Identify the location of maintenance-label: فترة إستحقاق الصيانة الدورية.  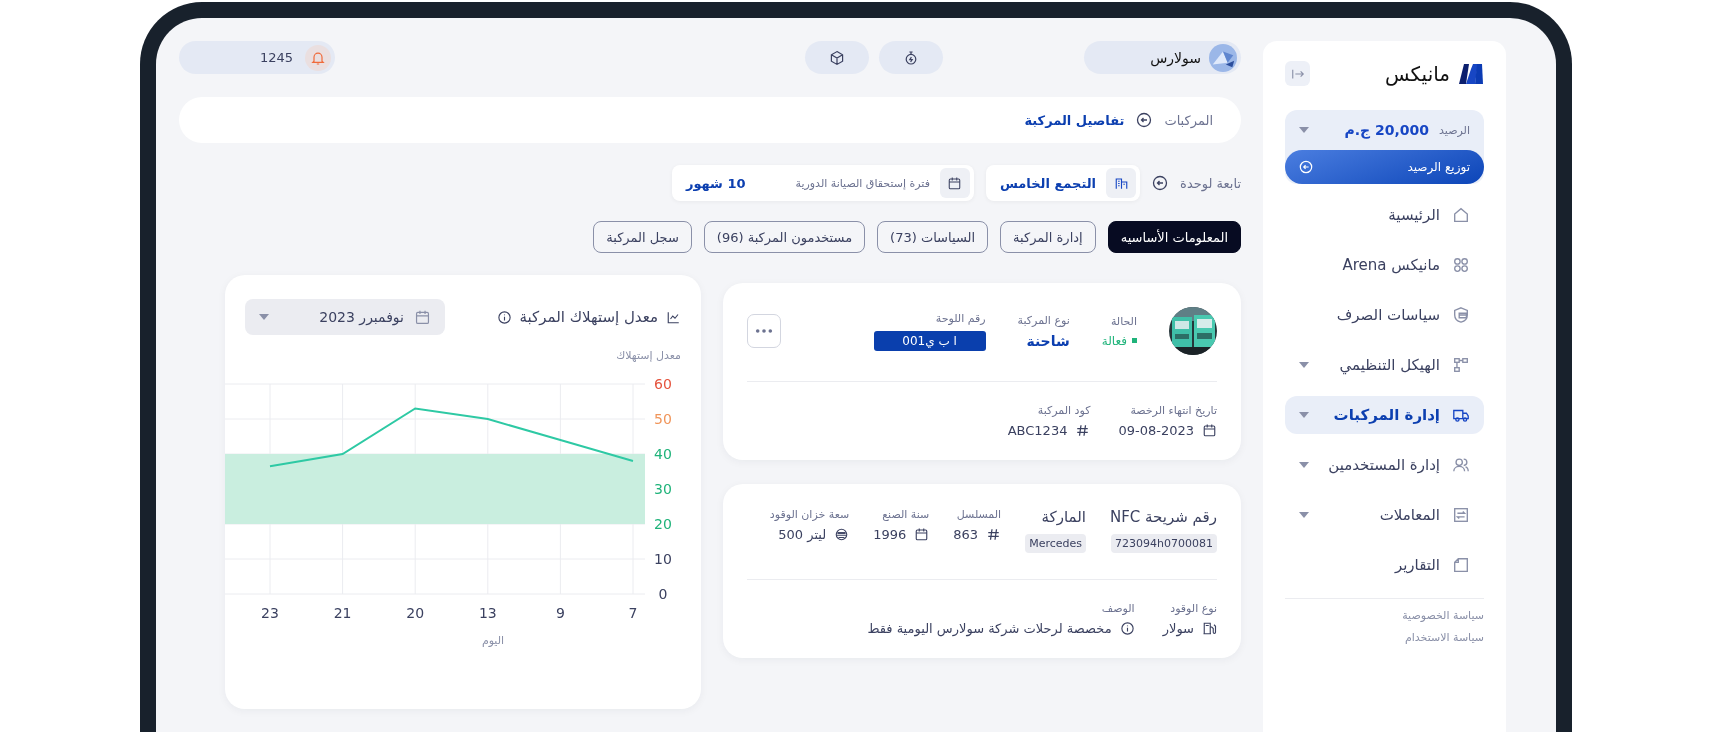
(862, 183).